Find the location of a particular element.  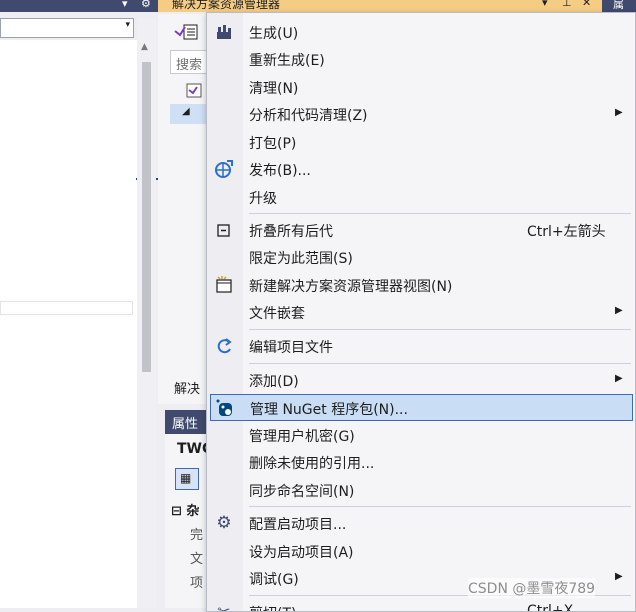

dropdown-arrow-icon: ▾ is located at coordinates (125, 5).